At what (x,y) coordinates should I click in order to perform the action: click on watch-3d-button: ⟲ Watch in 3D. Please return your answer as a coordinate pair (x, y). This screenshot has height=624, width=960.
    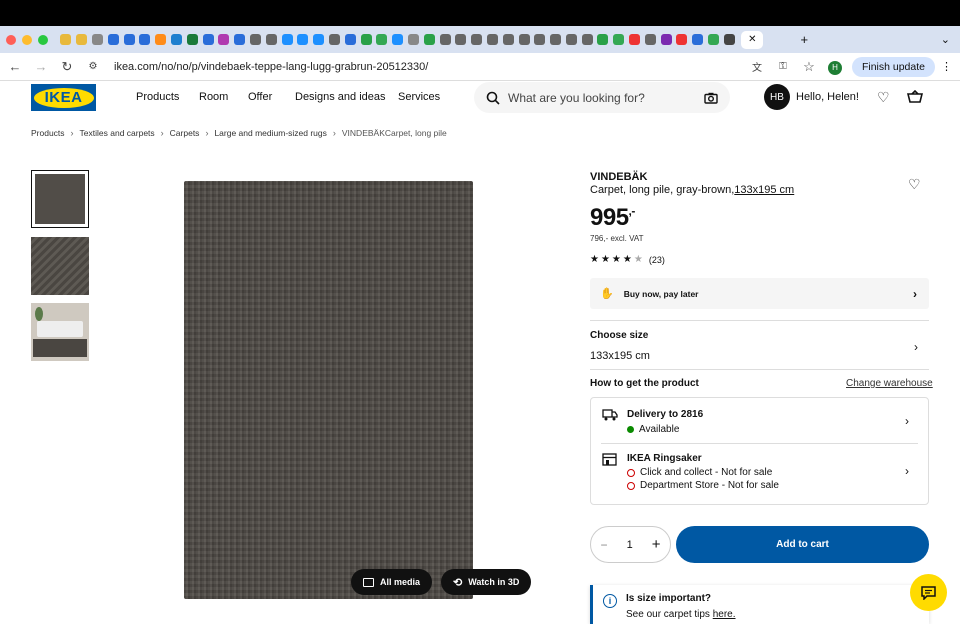
    Looking at the image, I should click on (486, 582).